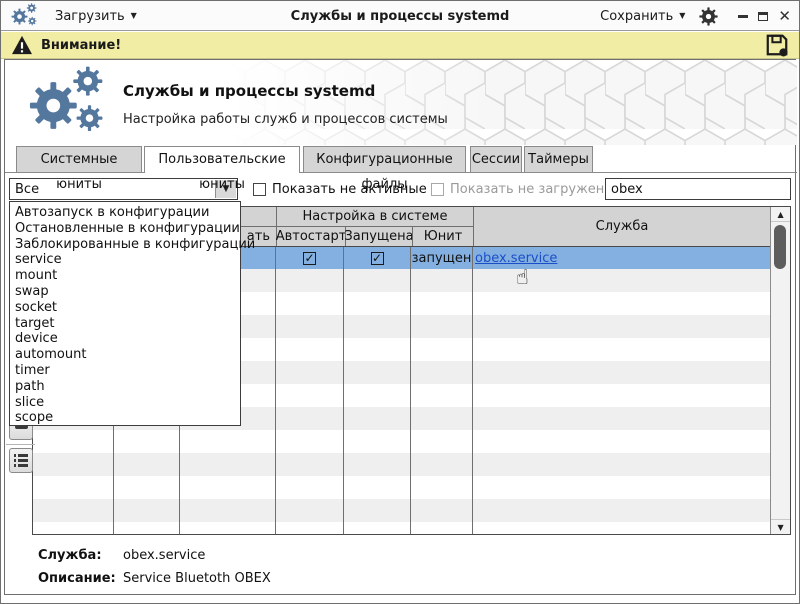  What do you see at coordinates (496, 159) in the screenshot?
I see `tab-sessions: Сессии` at bounding box center [496, 159].